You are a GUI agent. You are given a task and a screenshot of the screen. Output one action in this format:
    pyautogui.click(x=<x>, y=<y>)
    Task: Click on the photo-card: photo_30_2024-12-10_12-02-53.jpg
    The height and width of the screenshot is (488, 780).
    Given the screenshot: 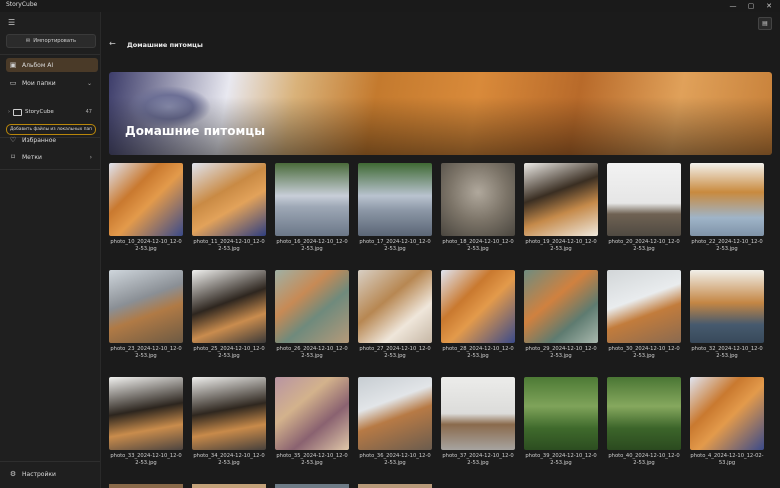 What is the action you would take?
    pyautogui.click(x=644, y=315)
    